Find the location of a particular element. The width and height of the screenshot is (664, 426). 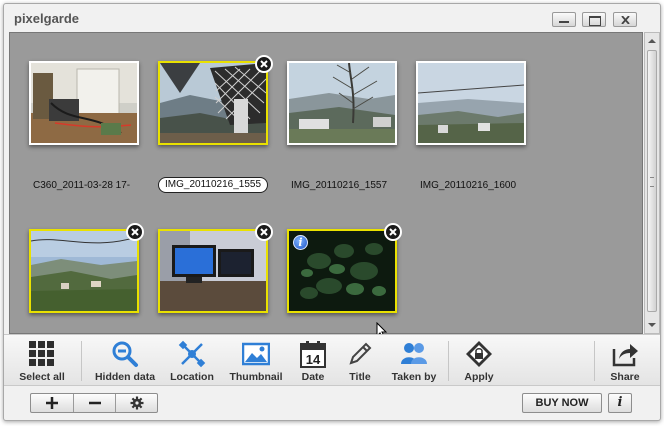

app-title: pixelgarde is located at coordinates (47, 18).